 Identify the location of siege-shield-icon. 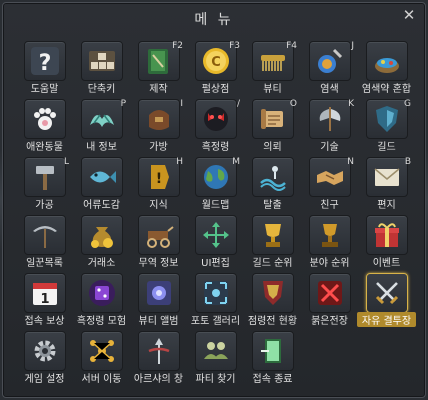
(273, 293).